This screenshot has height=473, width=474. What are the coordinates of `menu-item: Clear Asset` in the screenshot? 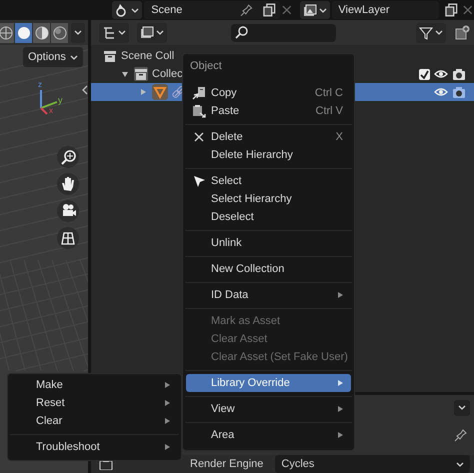 It's located at (239, 339).